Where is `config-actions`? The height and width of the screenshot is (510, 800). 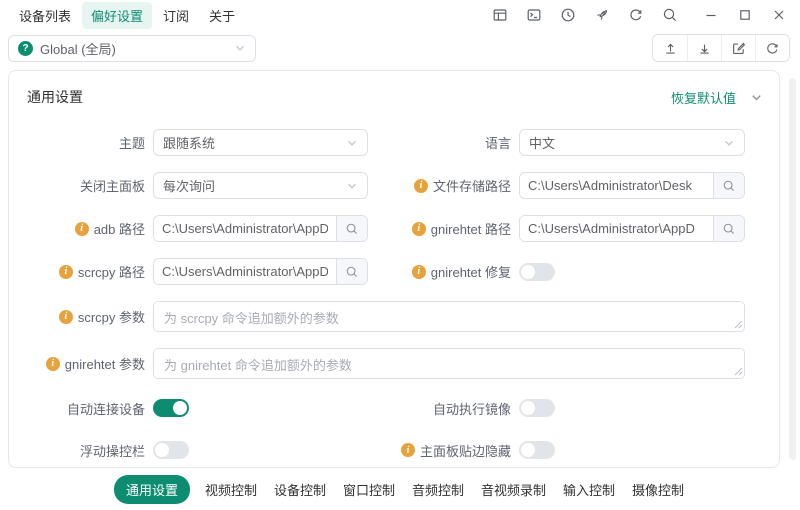 config-actions is located at coordinates (721, 48).